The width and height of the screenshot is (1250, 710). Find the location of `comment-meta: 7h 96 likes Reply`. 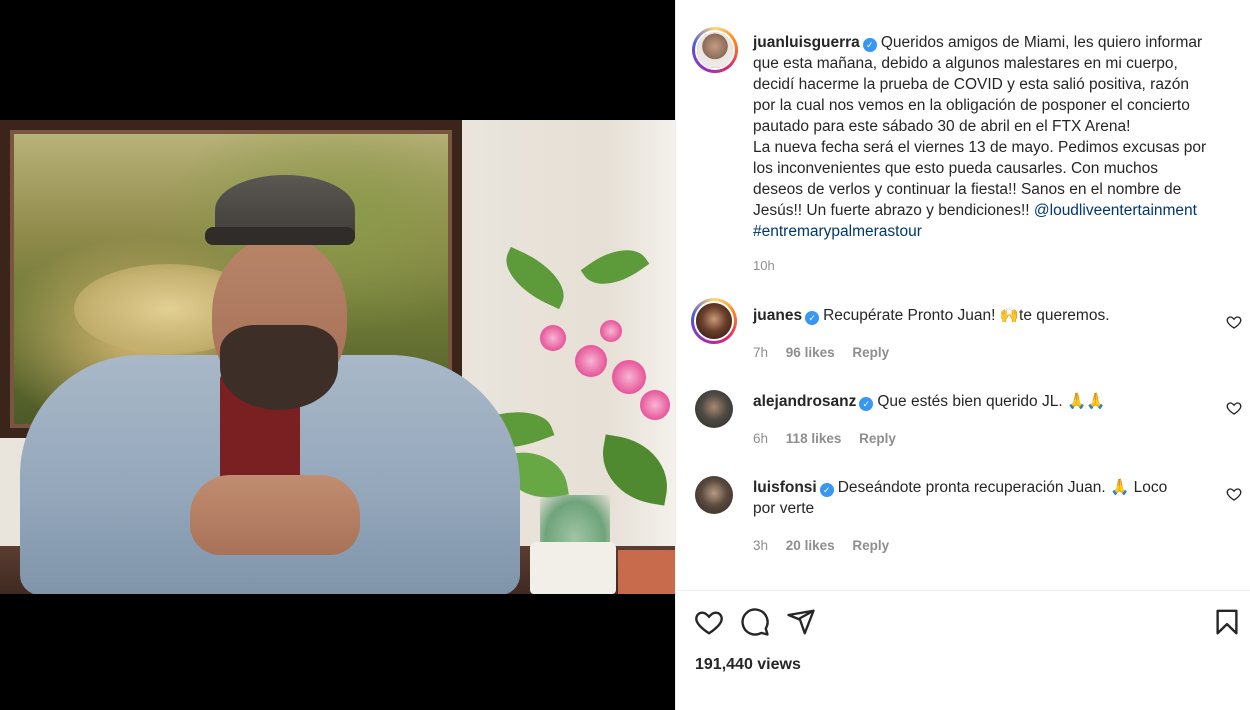

comment-meta: 7h 96 likes Reply is located at coordinates (828, 352).